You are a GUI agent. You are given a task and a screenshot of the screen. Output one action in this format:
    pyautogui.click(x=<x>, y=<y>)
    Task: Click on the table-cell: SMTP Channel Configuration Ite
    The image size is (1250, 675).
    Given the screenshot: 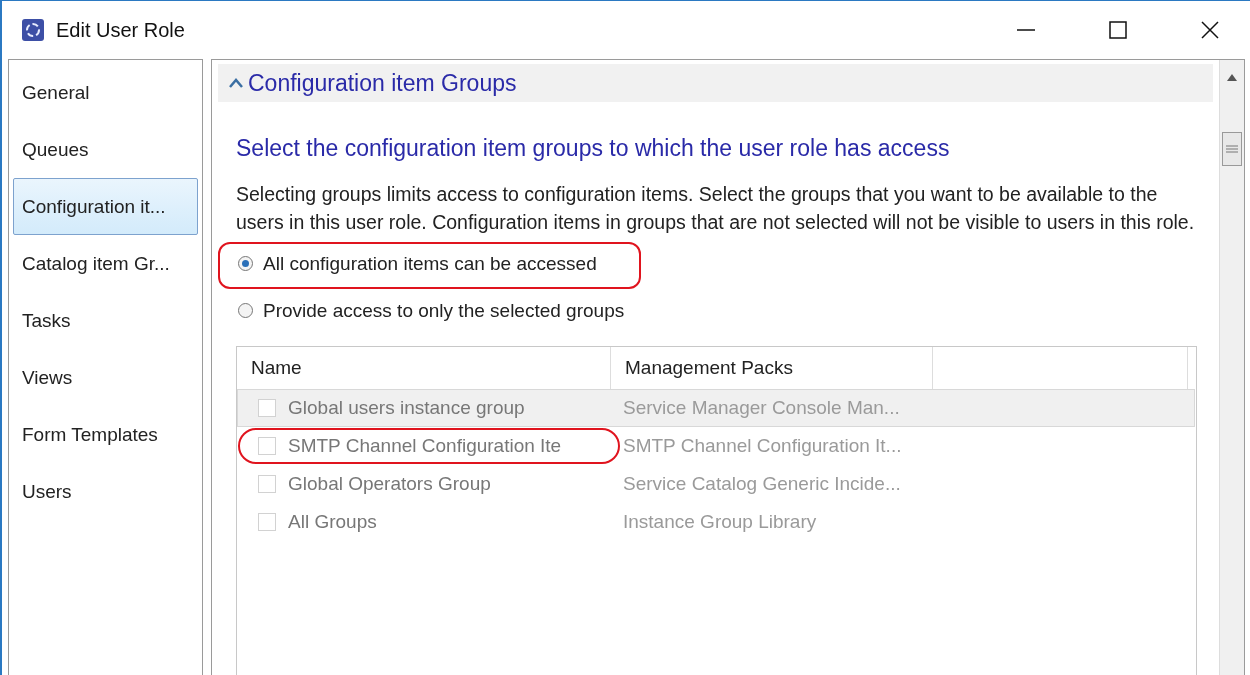 What is the action you would take?
    pyautogui.click(x=425, y=446)
    